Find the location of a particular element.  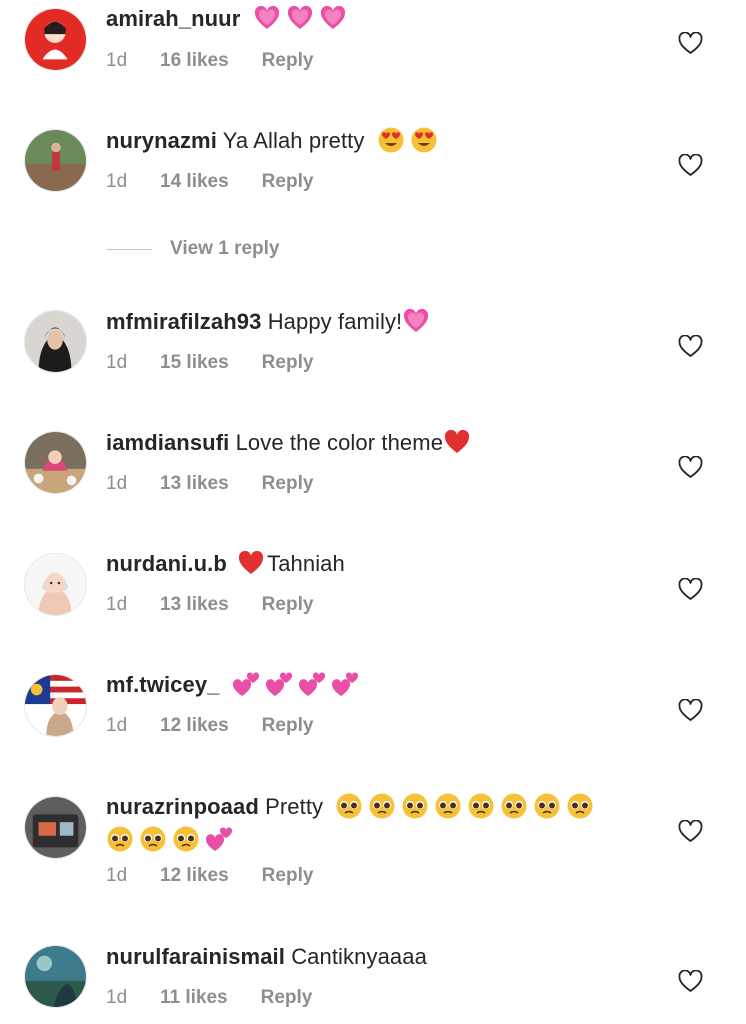

comment-meta: 1d 14 likes Reply is located at coordinates (209, 182).